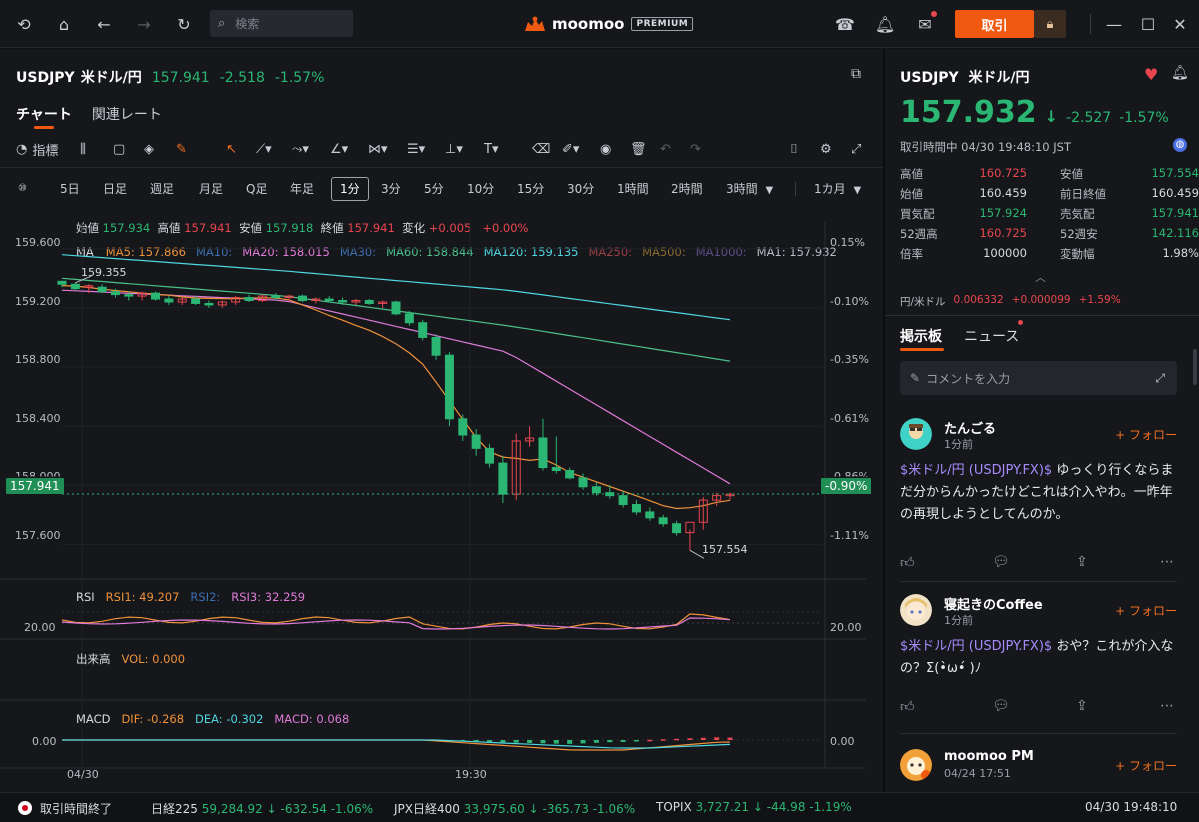 The width and height of the screenshot is (1199, 822). What do you see at coordinates (181, 149) in the screenshot?
I see `pen-icon: ✎` at bounding box center [181, 149].